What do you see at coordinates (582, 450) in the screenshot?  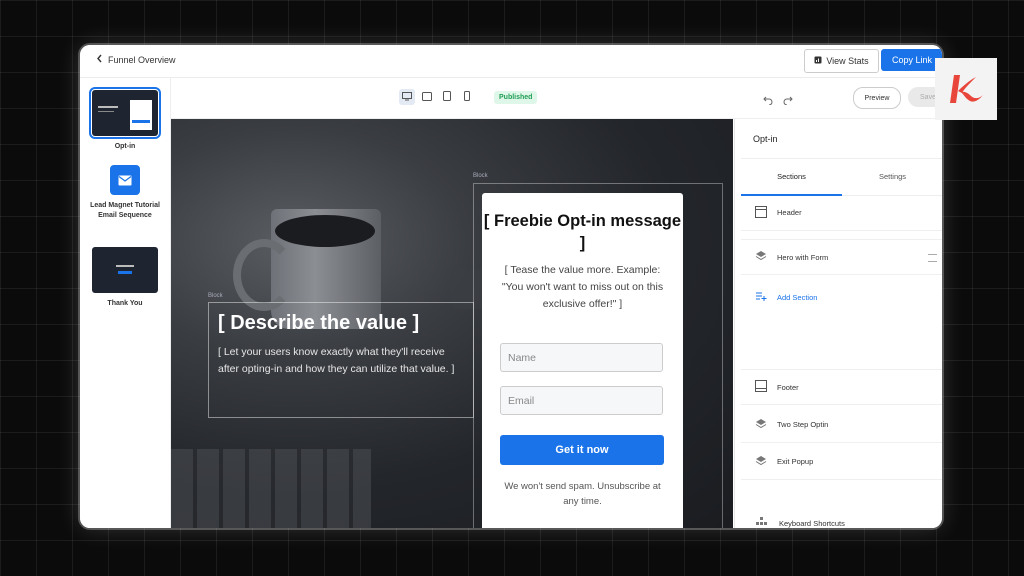 I see `get-it-now-button: Get it now` at bounding box center [582, 450].